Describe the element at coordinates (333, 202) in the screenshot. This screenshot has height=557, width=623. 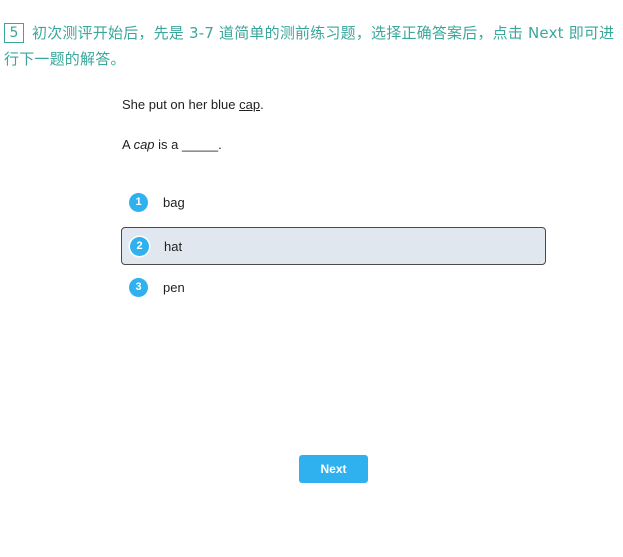
I see `answer-option-1: 1 bag` at that location.